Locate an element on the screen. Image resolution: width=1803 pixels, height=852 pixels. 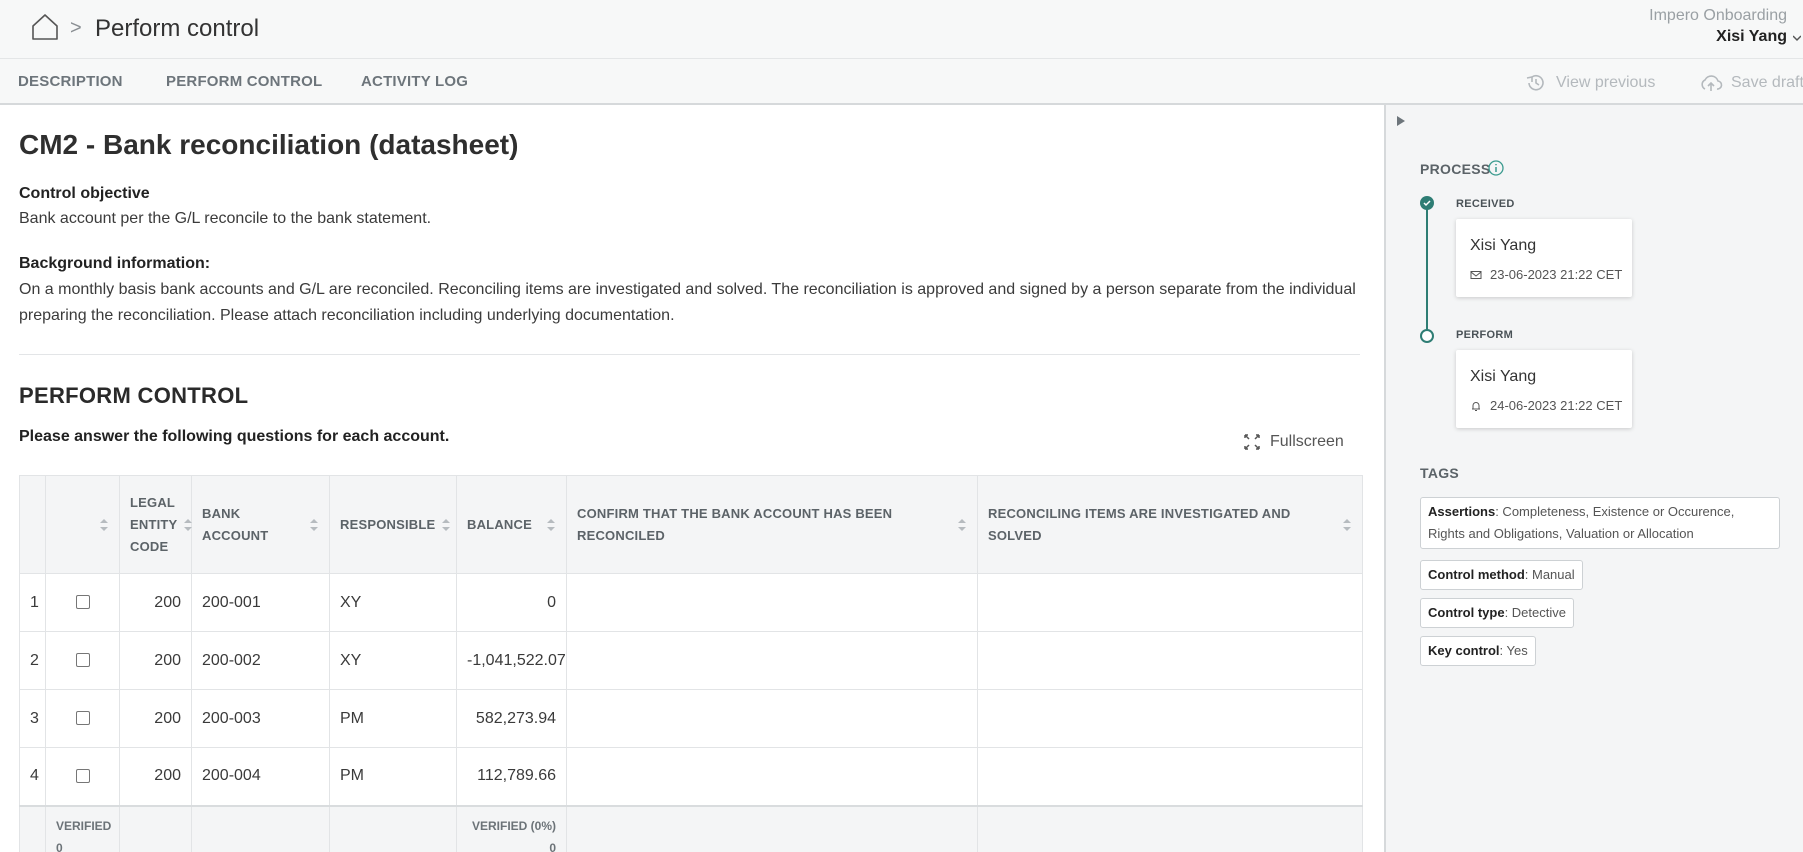
caret-right-icon is located at coordinates (1401, 121).